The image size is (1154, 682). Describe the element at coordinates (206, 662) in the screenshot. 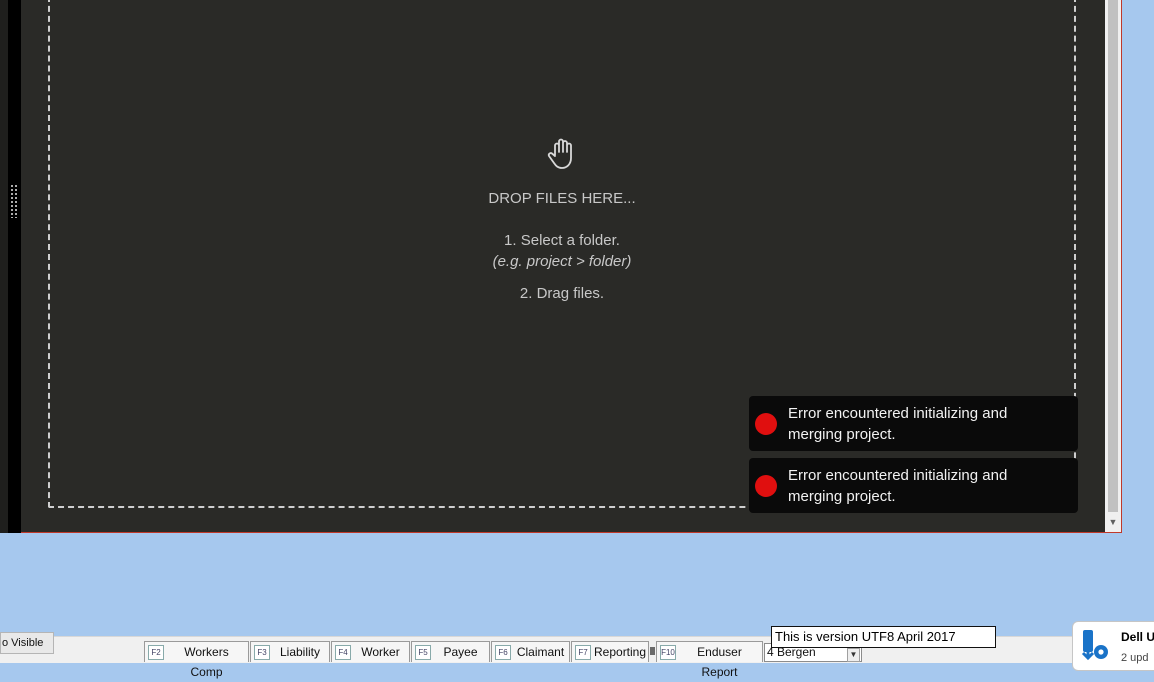

I see `tab-label: Workers Comp` at that location.